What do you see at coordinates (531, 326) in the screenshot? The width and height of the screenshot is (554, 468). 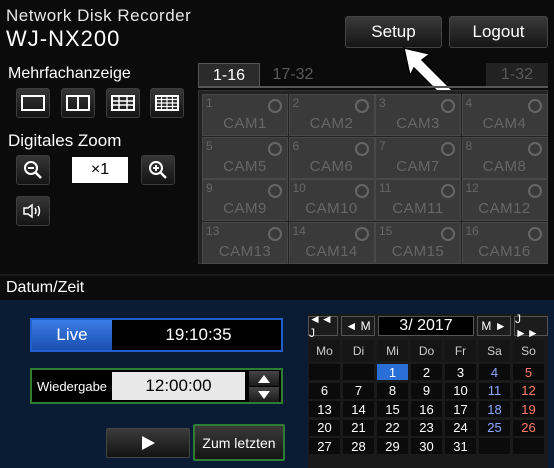 I see `next-year-button: J ►►` at bounding box center [531, 326].